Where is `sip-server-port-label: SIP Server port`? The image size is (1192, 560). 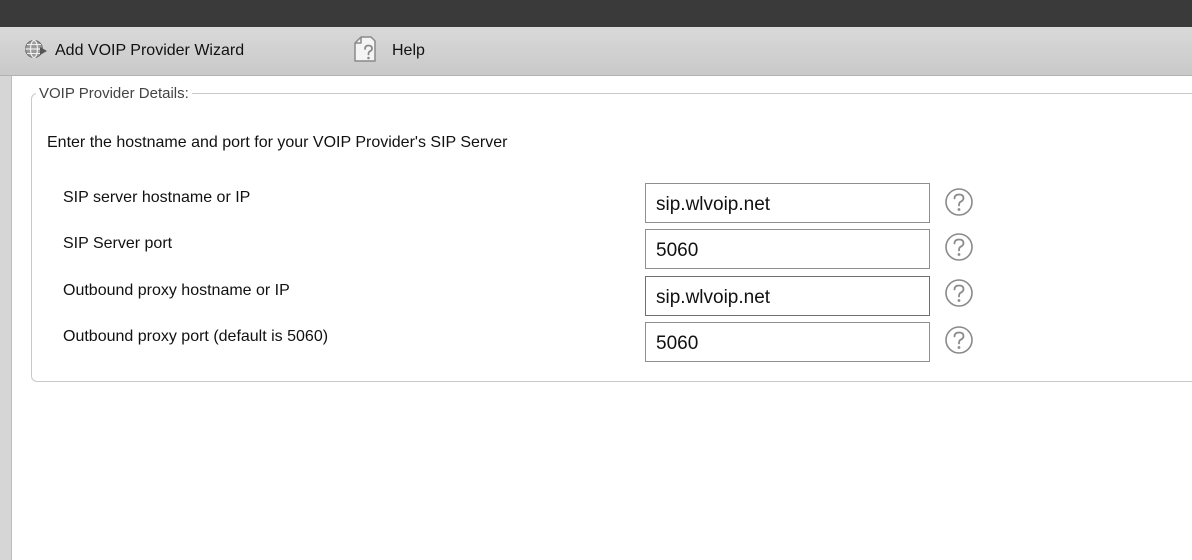 sip-server-port-label: SIP Server port is located at coordinates (118, 243).